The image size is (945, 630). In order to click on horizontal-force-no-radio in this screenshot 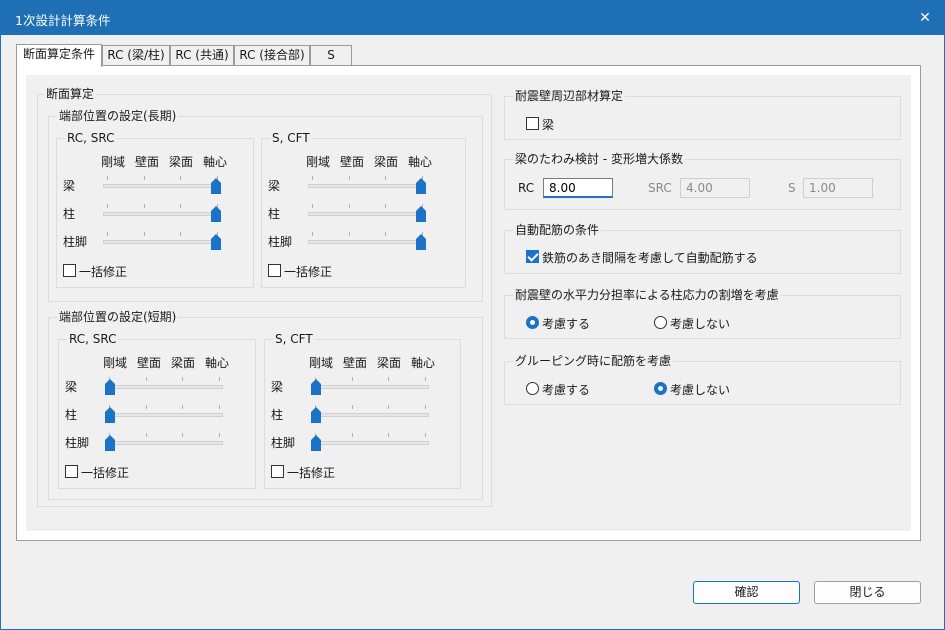, I will do `click(660, 322)`.